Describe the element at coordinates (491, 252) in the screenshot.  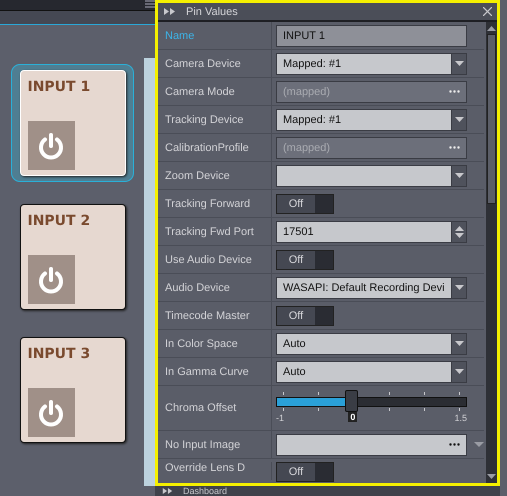
I see `scrollbar` at that location.